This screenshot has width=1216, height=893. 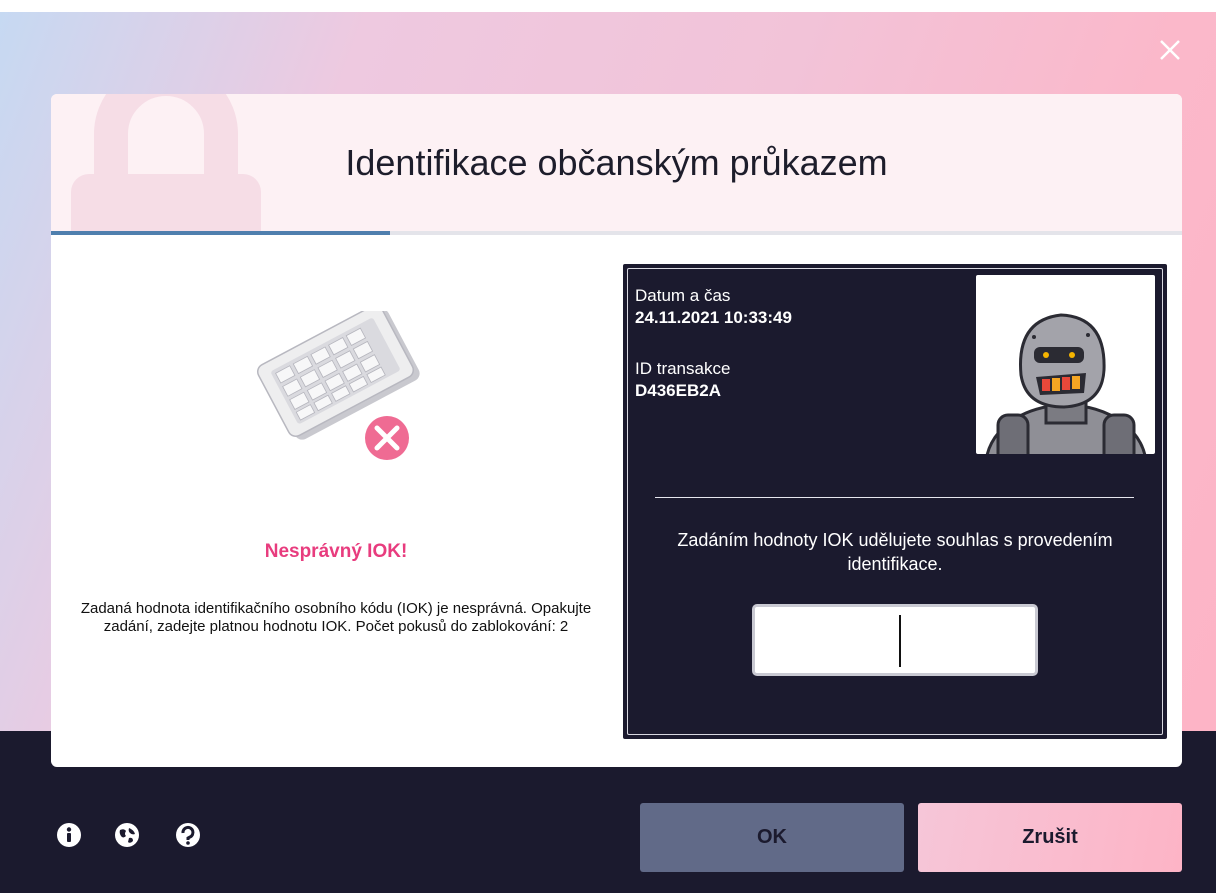 What do you see at coordinates (608, 6) in the screenshot?
I see `top-strip` at bounding box center [608, 6].